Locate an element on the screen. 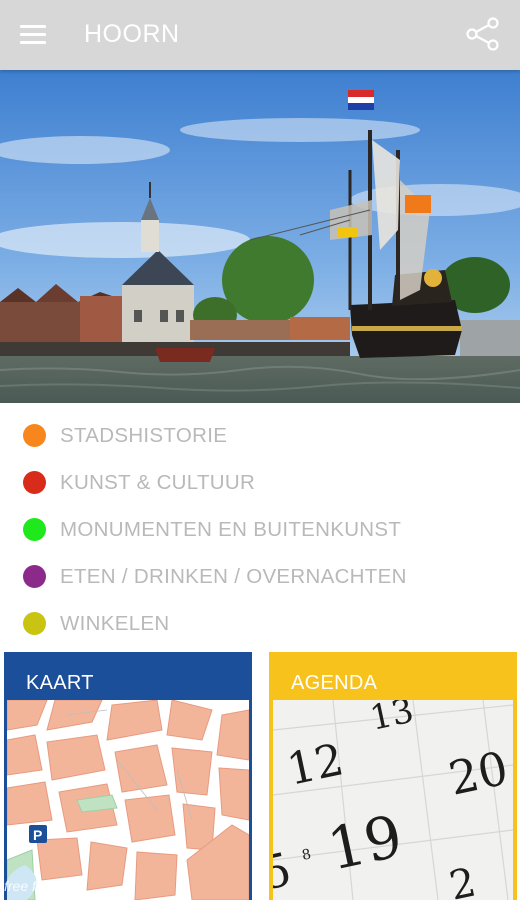  category-label: WINKELEN is located at coordinates (115, 623).